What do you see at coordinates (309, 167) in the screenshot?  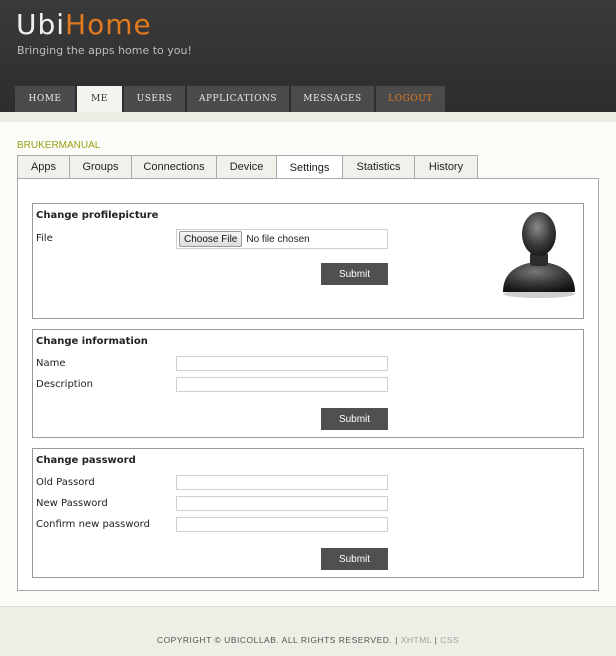 I see `tab-settings: Settings` at bounding box center [309, 167].